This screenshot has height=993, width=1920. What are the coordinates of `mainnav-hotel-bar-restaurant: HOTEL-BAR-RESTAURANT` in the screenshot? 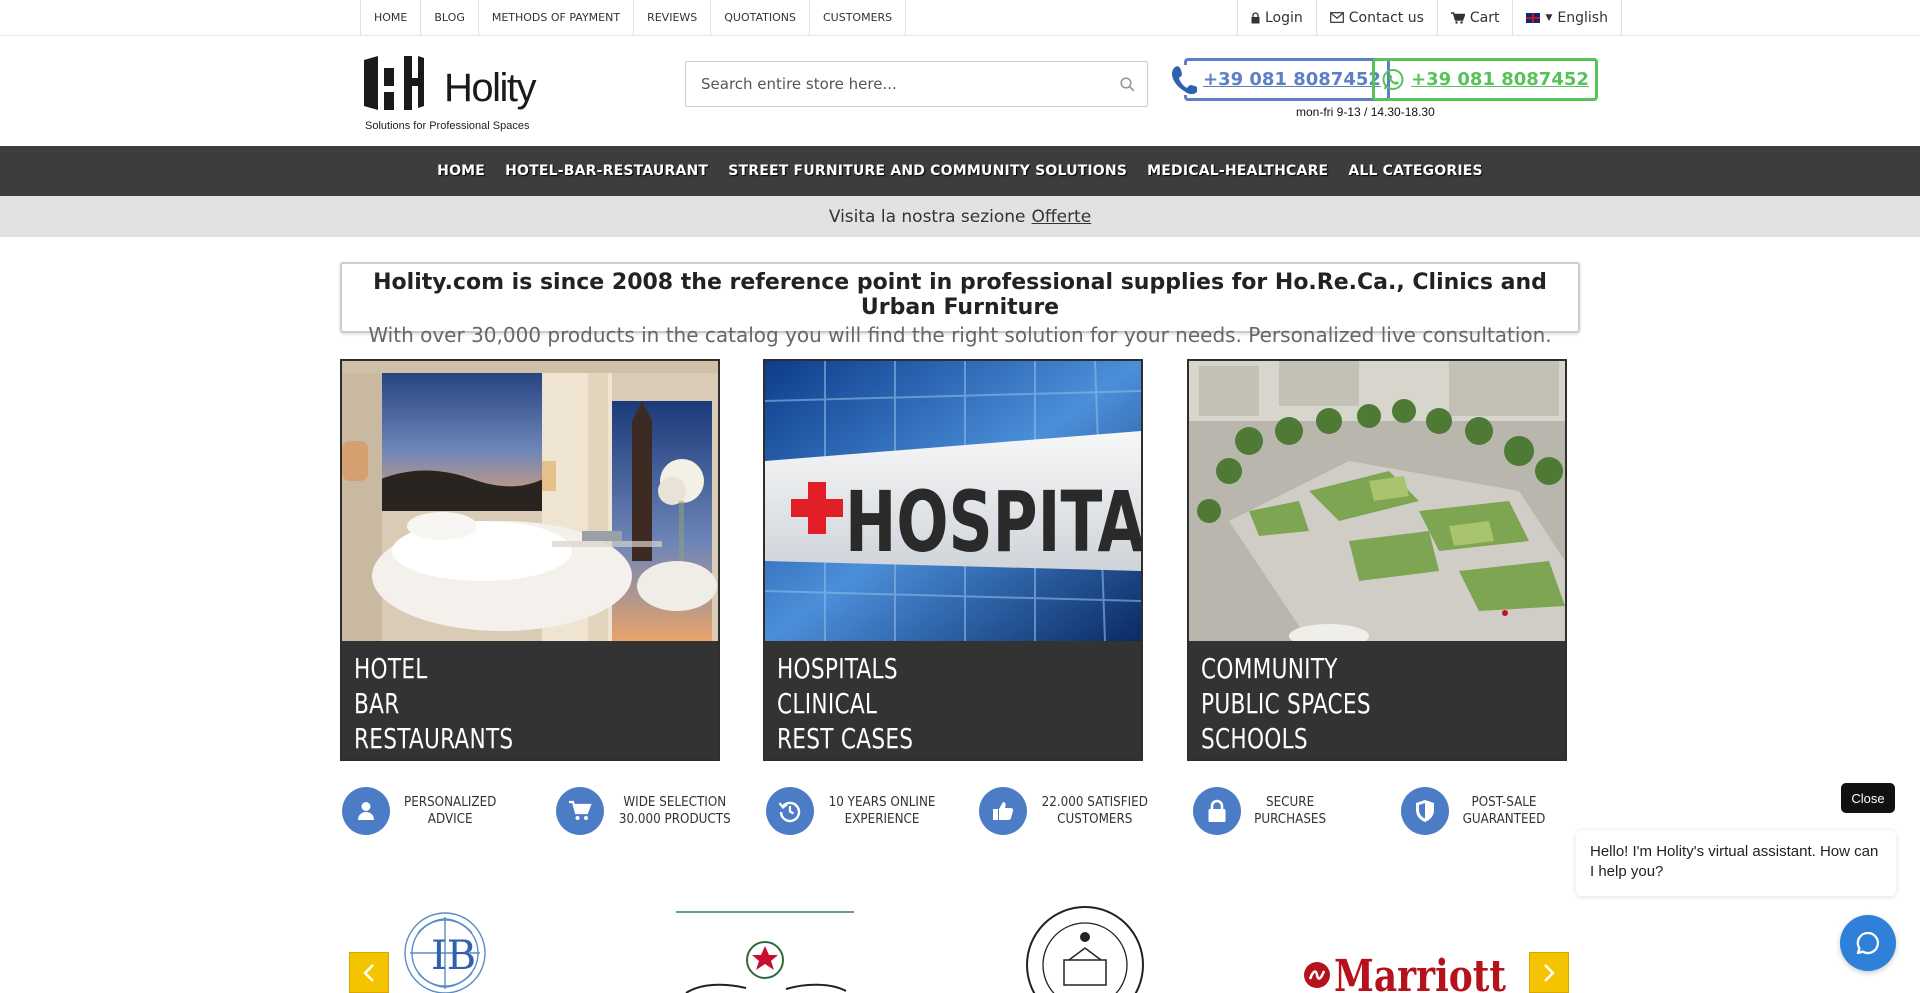 It's located at (606, 171).